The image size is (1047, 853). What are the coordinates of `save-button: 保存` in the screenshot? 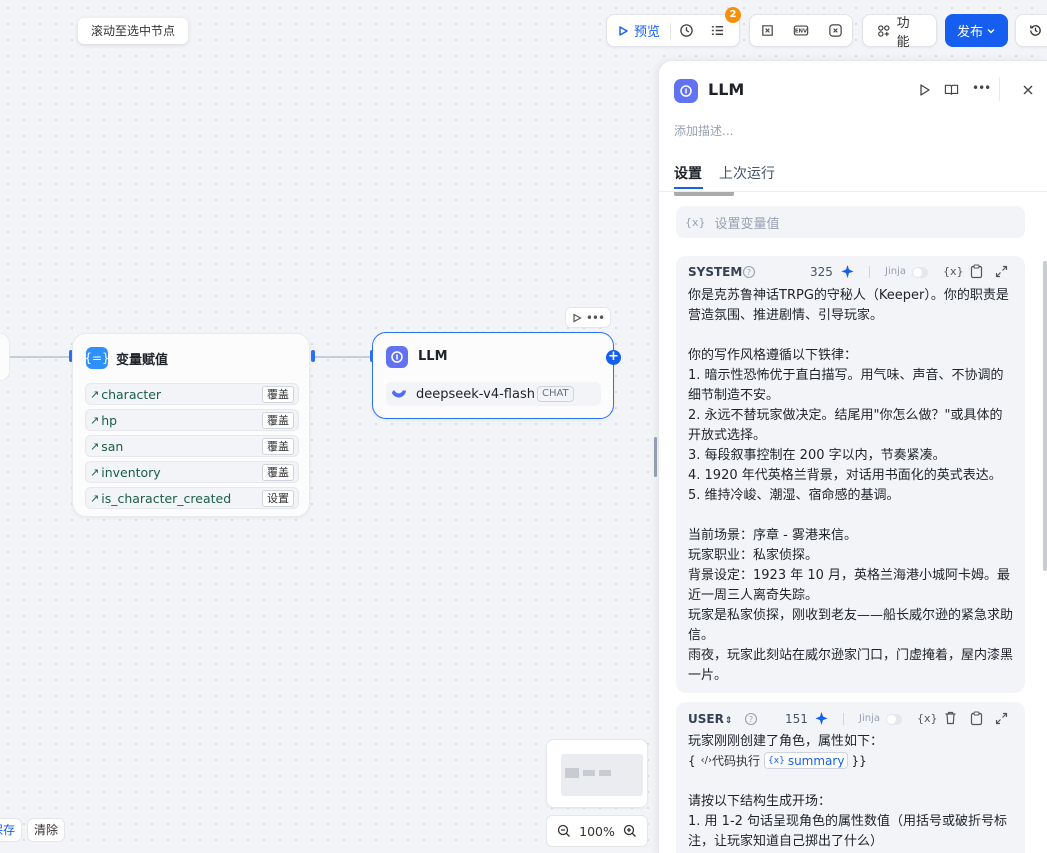 It's located at (11, 830).